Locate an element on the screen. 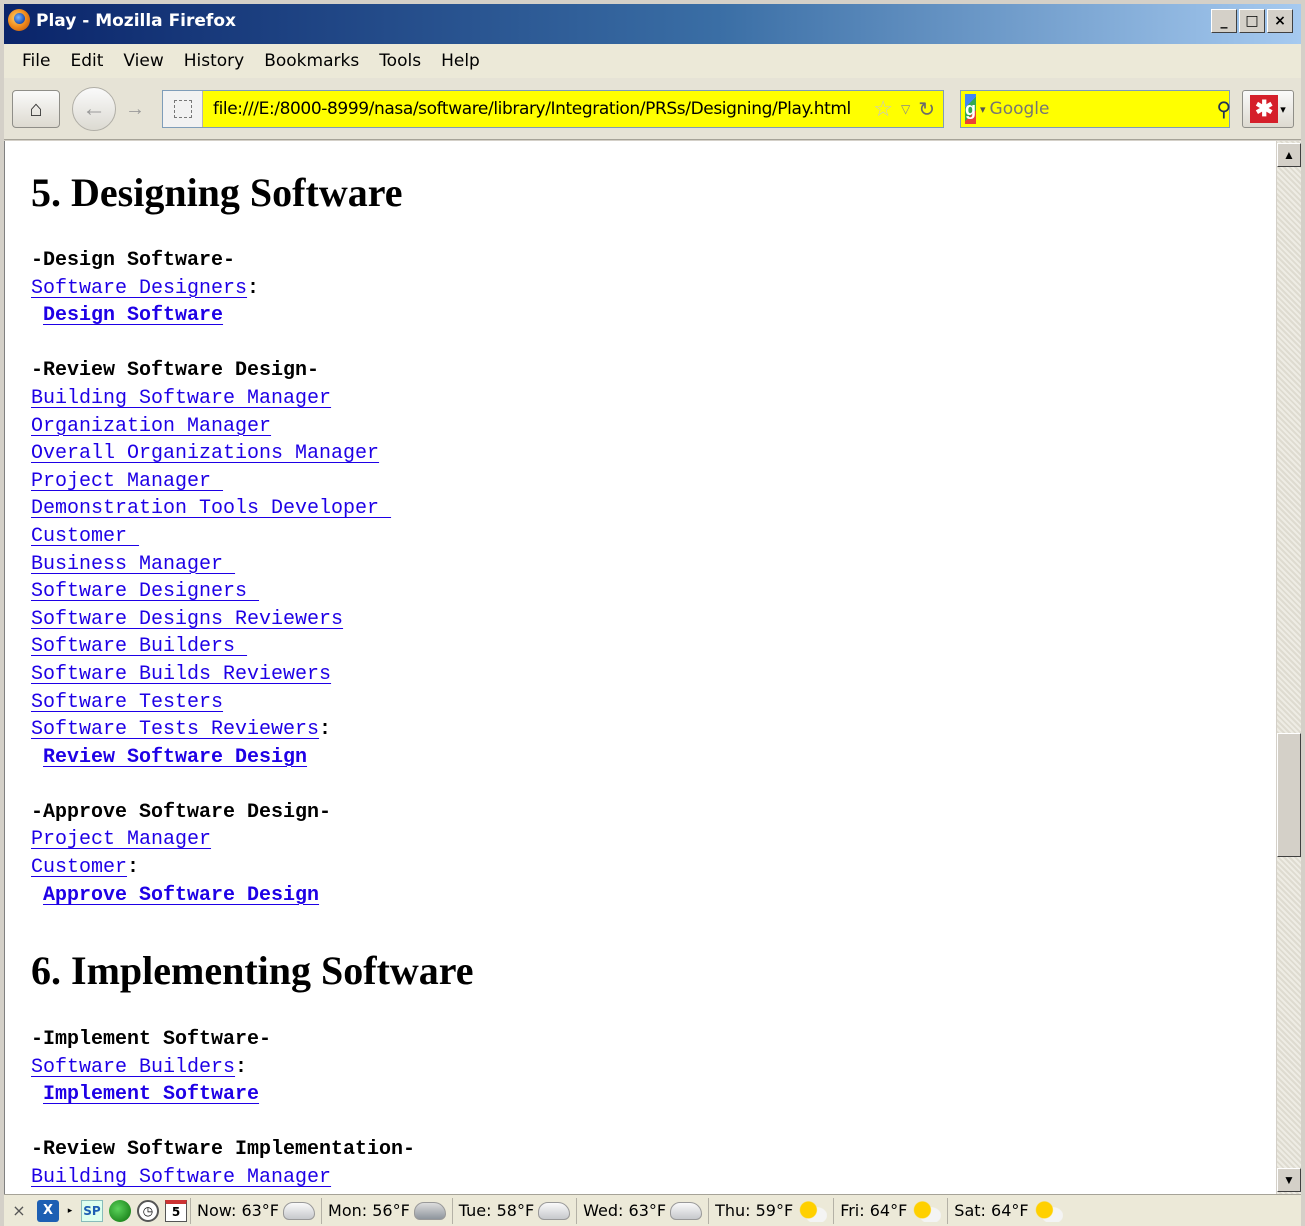  reload-icon: ↻ is located at coordinates (928, 109).